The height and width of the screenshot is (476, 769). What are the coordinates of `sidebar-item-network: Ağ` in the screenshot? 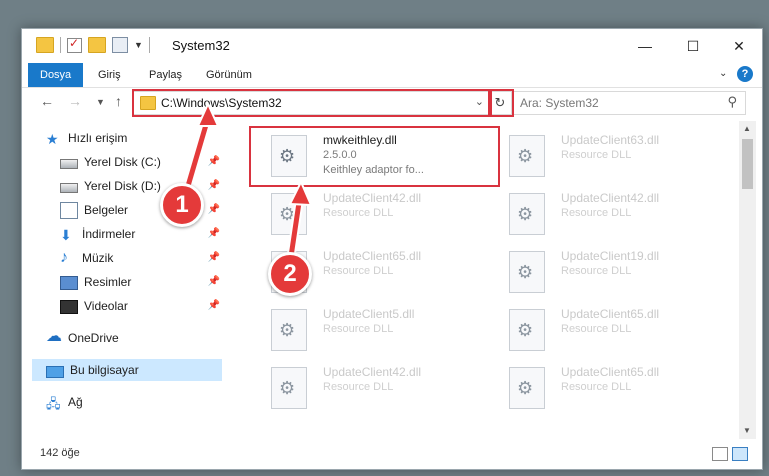 It's located at (135, 403).